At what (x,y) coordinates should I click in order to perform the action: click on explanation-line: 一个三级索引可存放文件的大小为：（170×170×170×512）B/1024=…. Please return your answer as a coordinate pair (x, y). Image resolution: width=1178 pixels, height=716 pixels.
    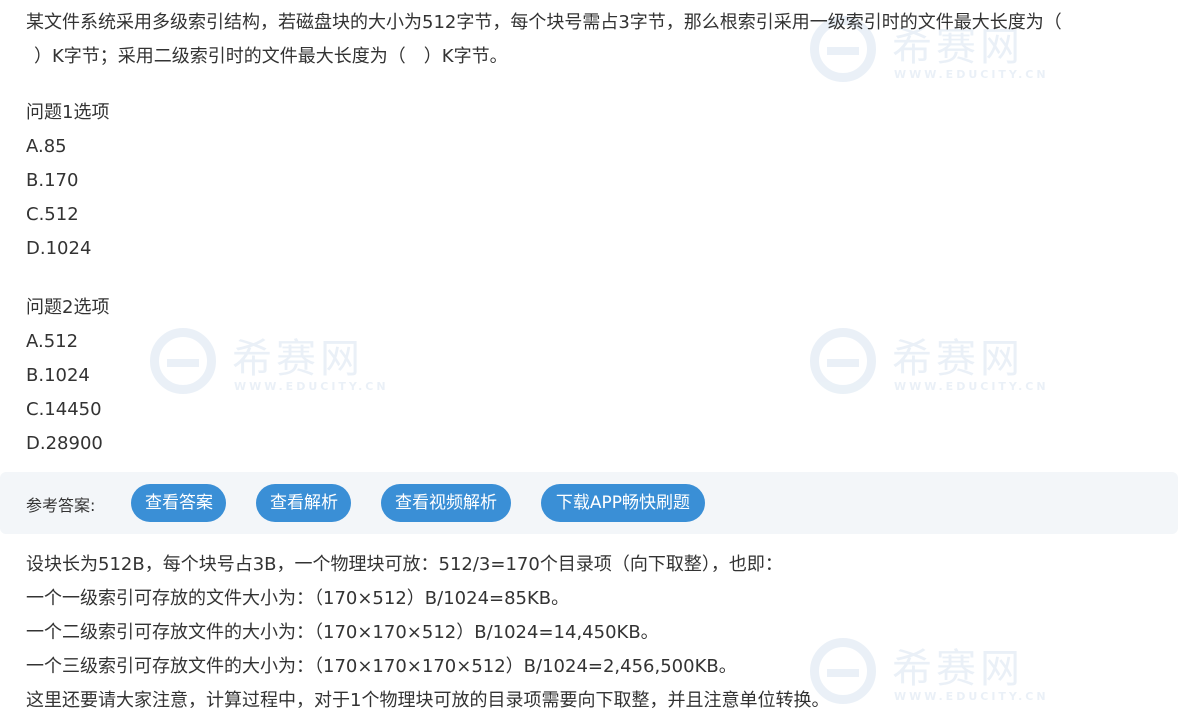
    Looking at the image, I should click on (381, 666).